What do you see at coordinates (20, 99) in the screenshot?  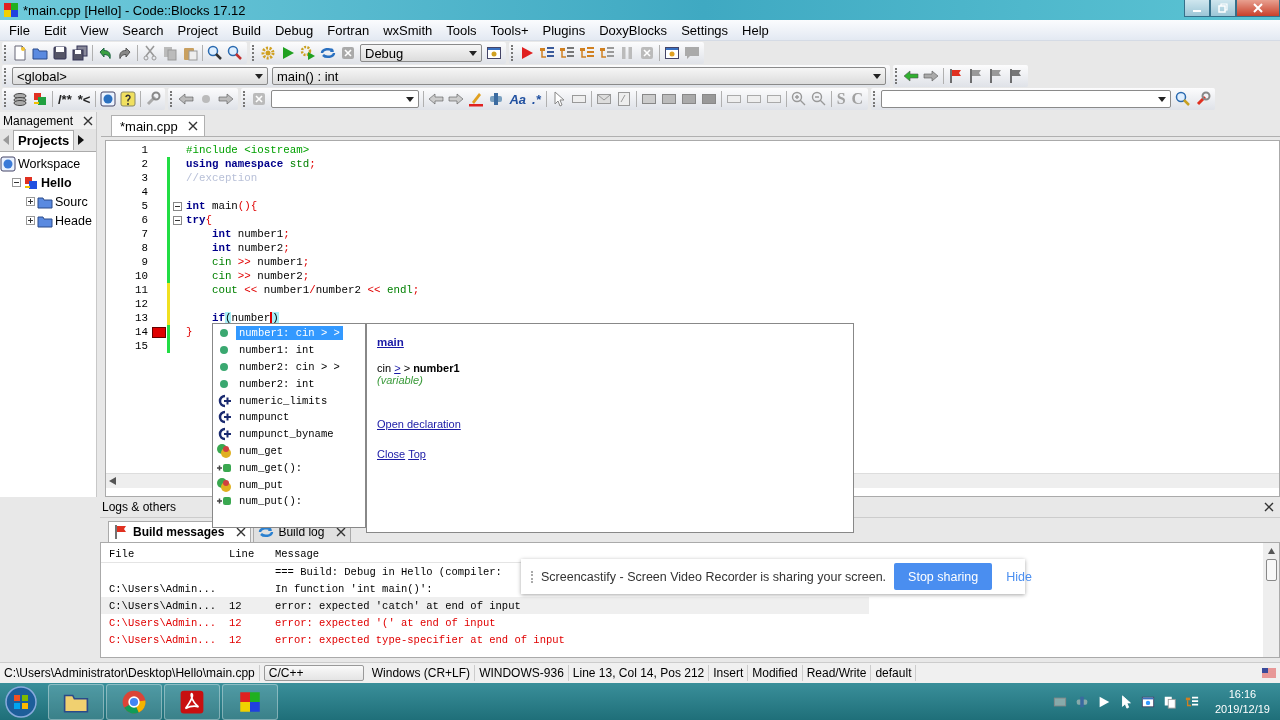 I see `database-icon` at bounding box center [20, 99].